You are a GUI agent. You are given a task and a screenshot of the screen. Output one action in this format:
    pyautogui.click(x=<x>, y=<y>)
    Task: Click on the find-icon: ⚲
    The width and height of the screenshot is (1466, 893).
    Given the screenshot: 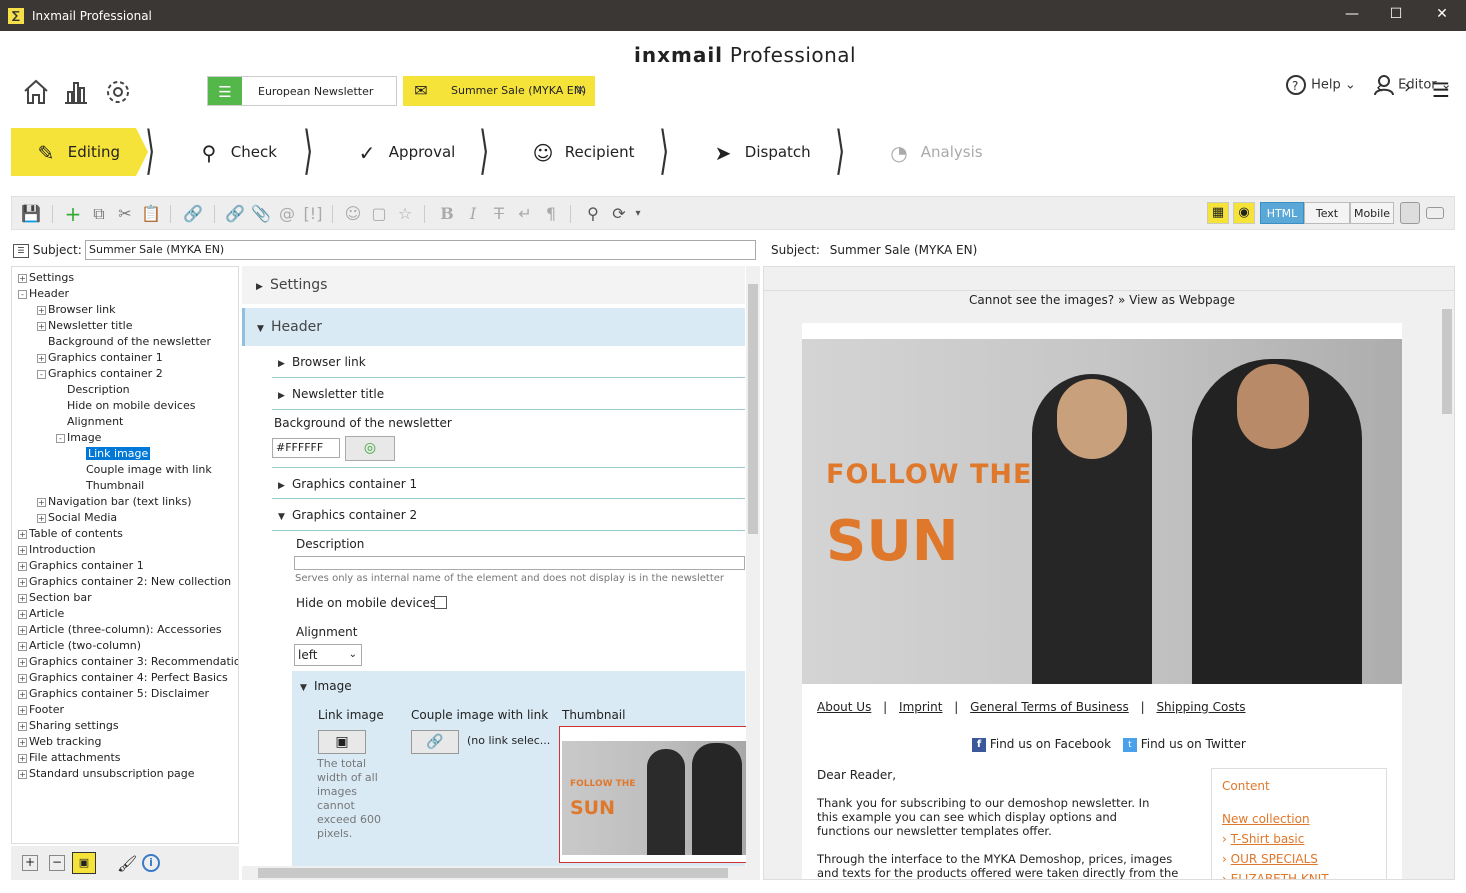 What is the action you would take?
    pyautogui.click(x=593, y=214)
    